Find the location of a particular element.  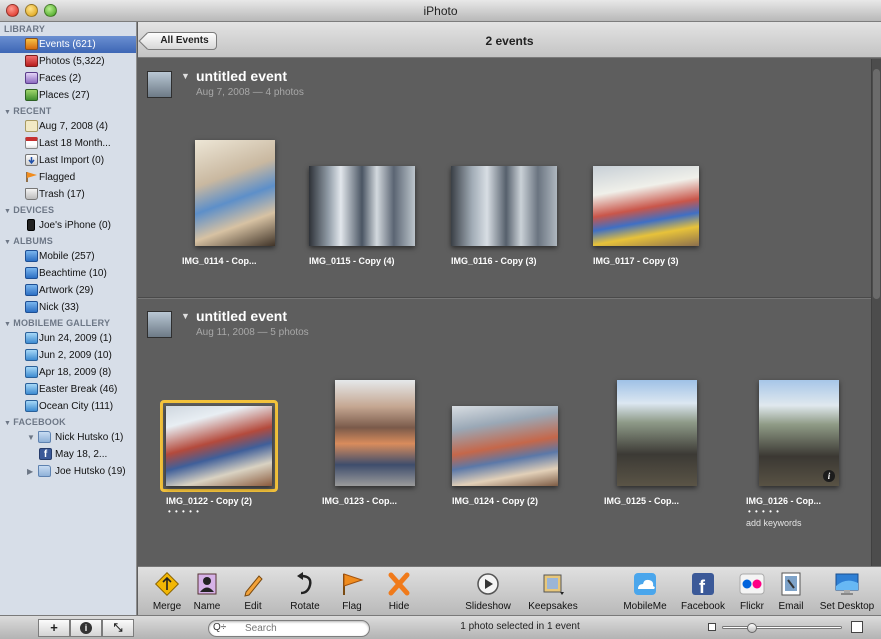

sidebar-item: ▶ Joe Hutsko (19) is located at coordinates (68, 471).